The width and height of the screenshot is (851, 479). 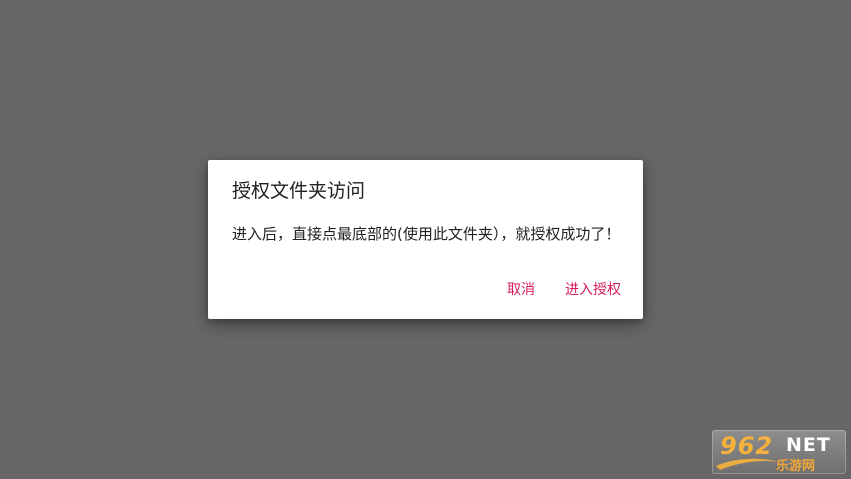 What do you see at coordinates (779, 452) in the screenshot?
I see `site-watermark-logo: 962 NET 乐游网` at bounding box center [779, 452].